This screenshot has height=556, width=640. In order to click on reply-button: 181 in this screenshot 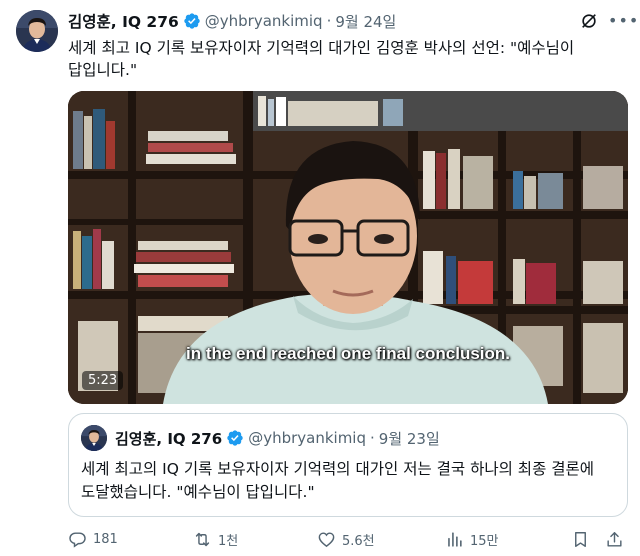, I will do `click(93, 539)`.